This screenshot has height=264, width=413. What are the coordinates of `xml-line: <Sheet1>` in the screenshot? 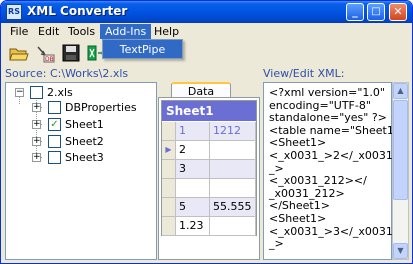 It's located at (298, 218).